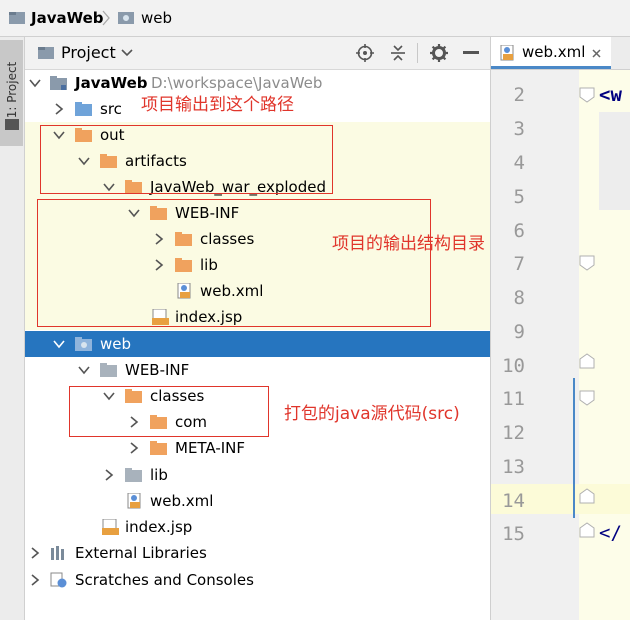 This screenshot has height=620, width=630. Describe the element at coordinates (372, 414) in the screenshot. I see `annotation-packaged-source: 打包的java源代码(src)` at that location.